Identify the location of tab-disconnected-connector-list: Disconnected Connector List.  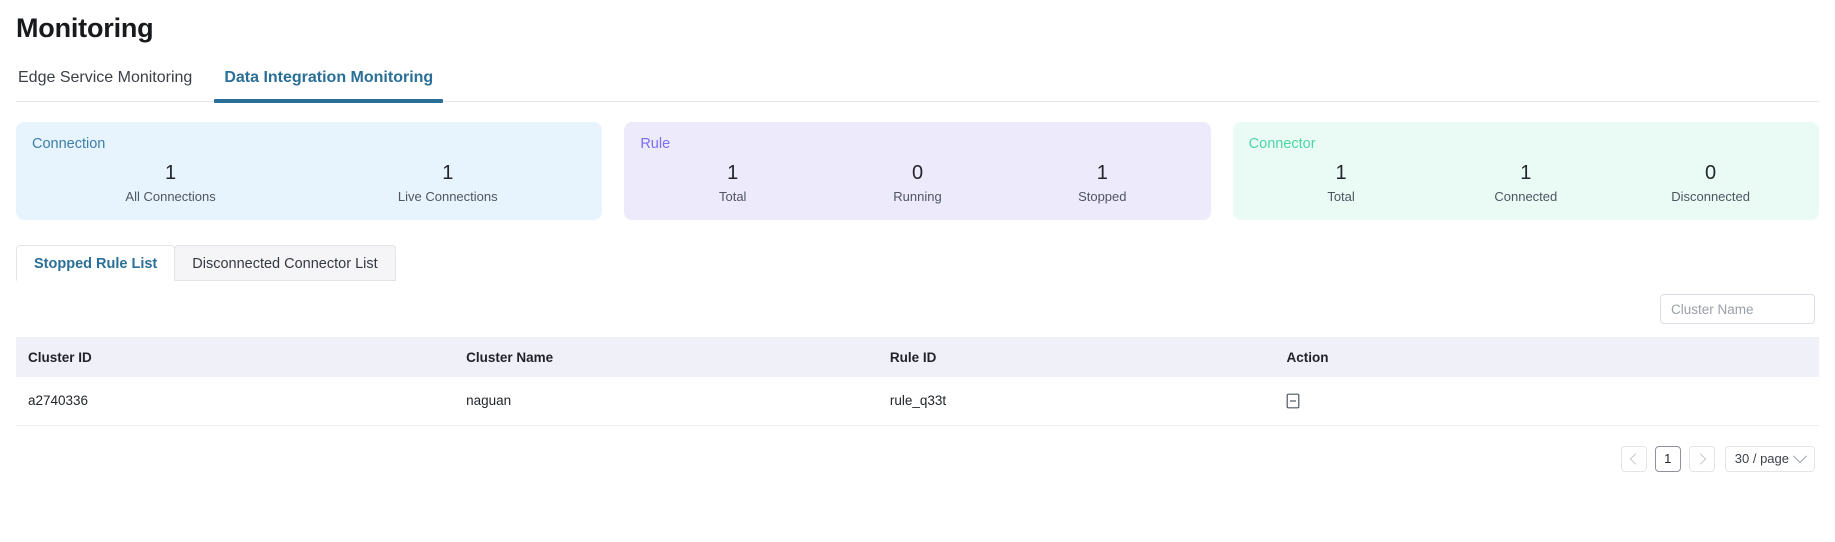
(285, 263).